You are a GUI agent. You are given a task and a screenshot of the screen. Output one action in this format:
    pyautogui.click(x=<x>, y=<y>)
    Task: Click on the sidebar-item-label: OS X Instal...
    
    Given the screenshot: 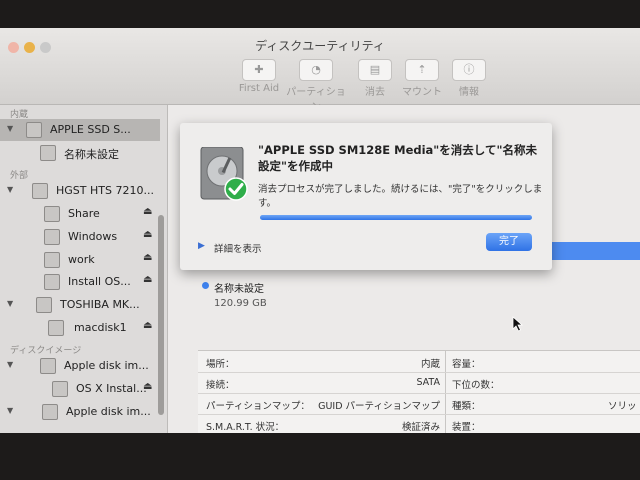 What is the action you would take?
    pyautogui.click(x=111, y=388)
    